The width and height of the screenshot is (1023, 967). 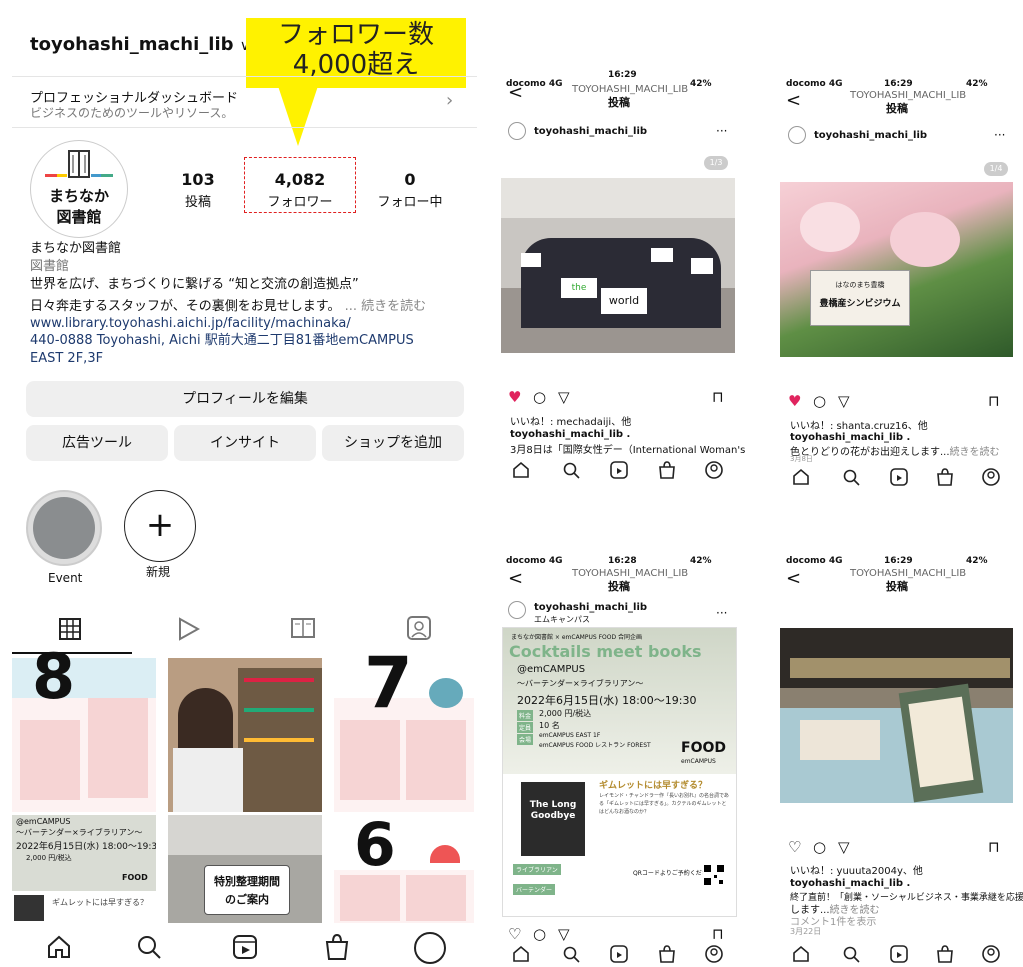 I want to click on search-icon, so click(x=149, y=947).